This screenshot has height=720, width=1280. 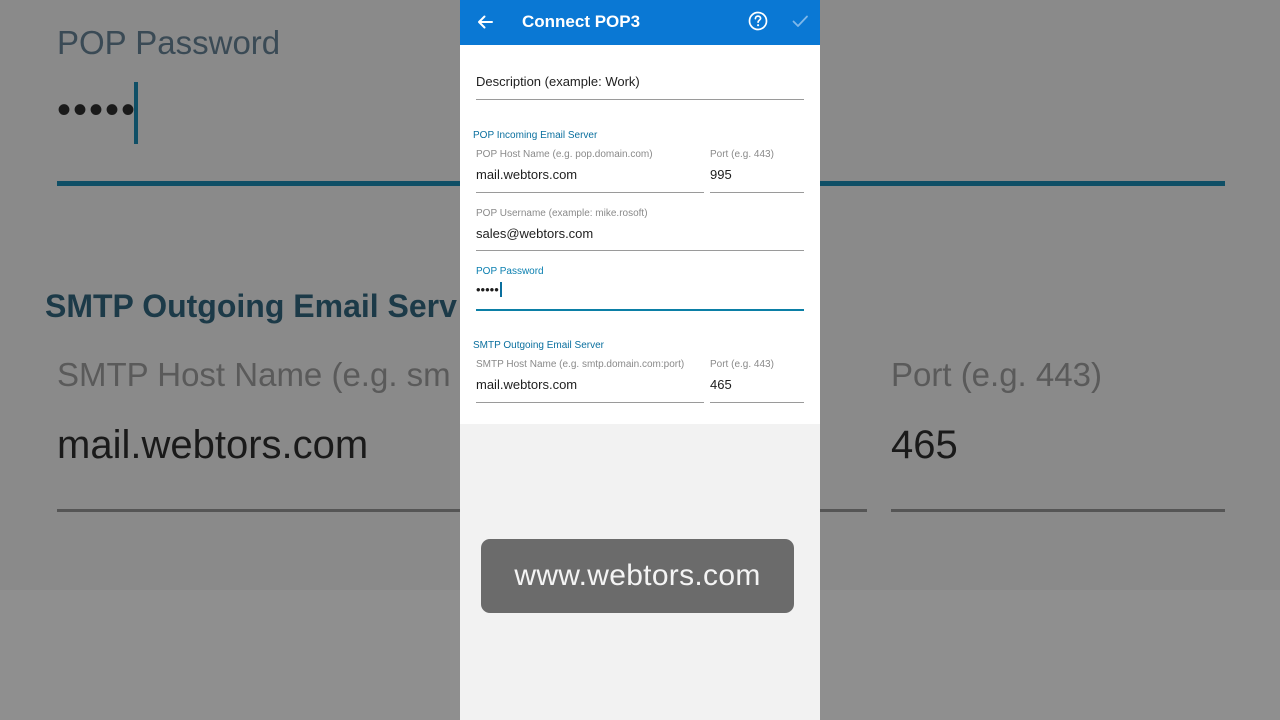 I want to click on field-underline-focused, so click(x=640, y=310).